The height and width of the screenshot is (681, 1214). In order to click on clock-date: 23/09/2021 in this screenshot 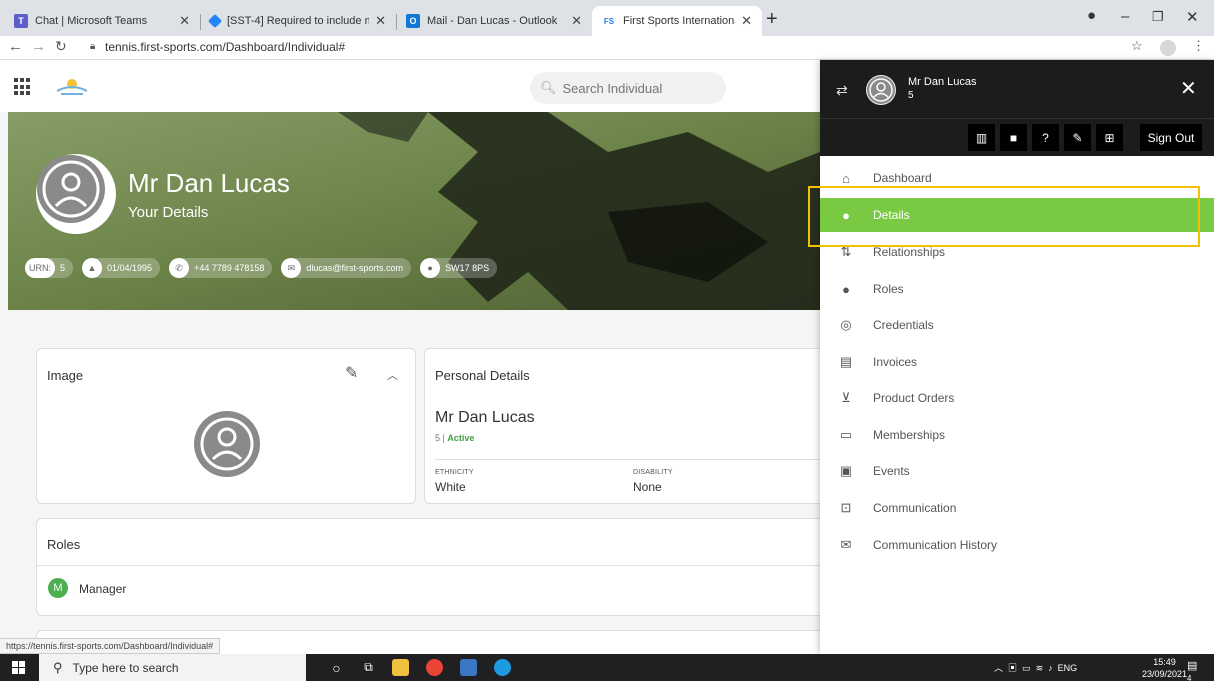, I will do `click(1165, 674)`.